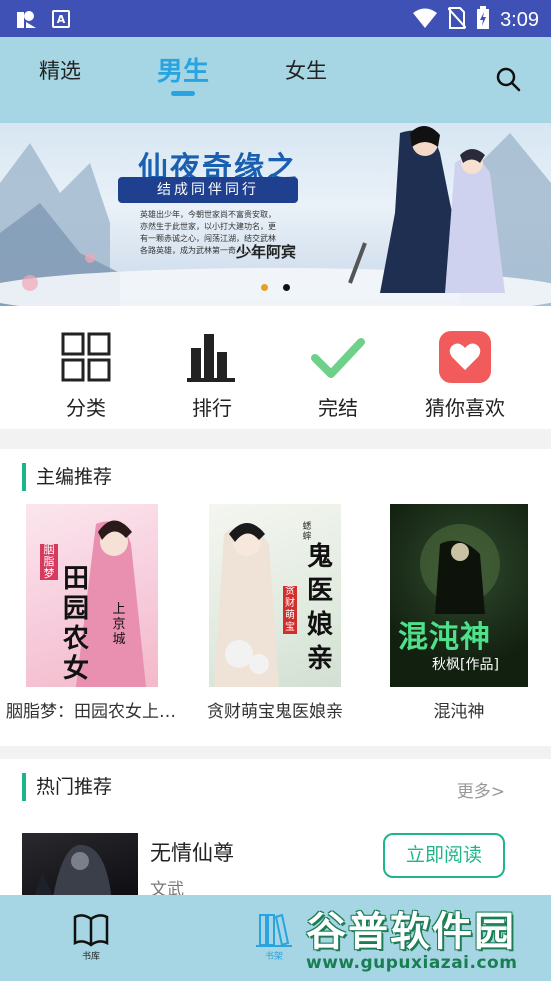 The image size is (551, 981). Describe the element at coordinates (338, 357) in the screenshot. I see `check-icon` at that location.